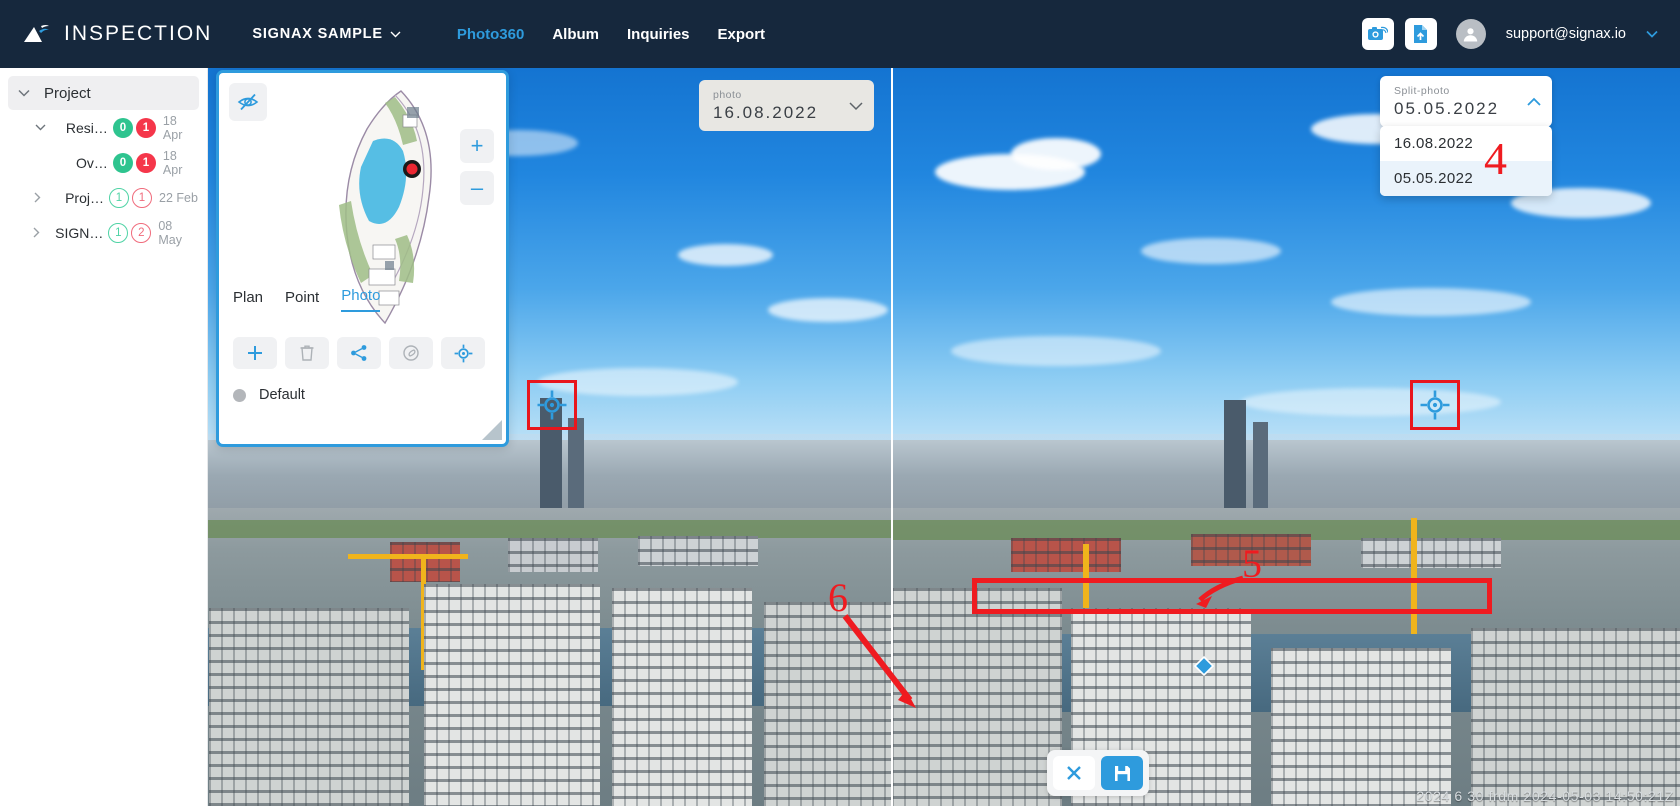 The height and width of the screenshot is (806, 1680). I want to click on point-info-panel: + – Plan Point Photo Default, so click(362, 258).